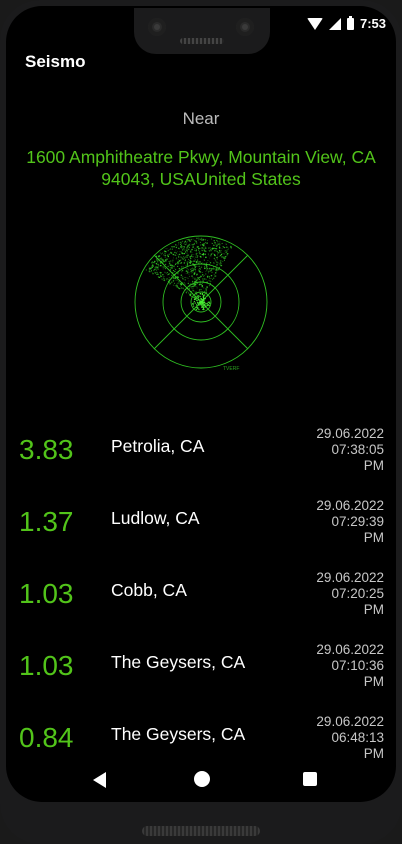 This screenshot has width=402, height=844. I want to click on quake-time: 07:10:36, so click(357, 665).